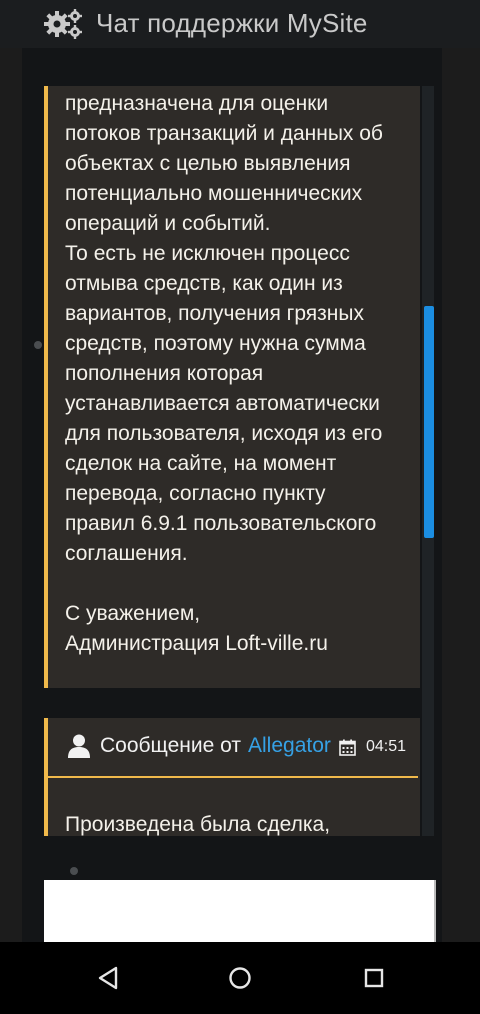  I want to click on message-header: Сообщение от Allegator 04:51, so click(233, 748).